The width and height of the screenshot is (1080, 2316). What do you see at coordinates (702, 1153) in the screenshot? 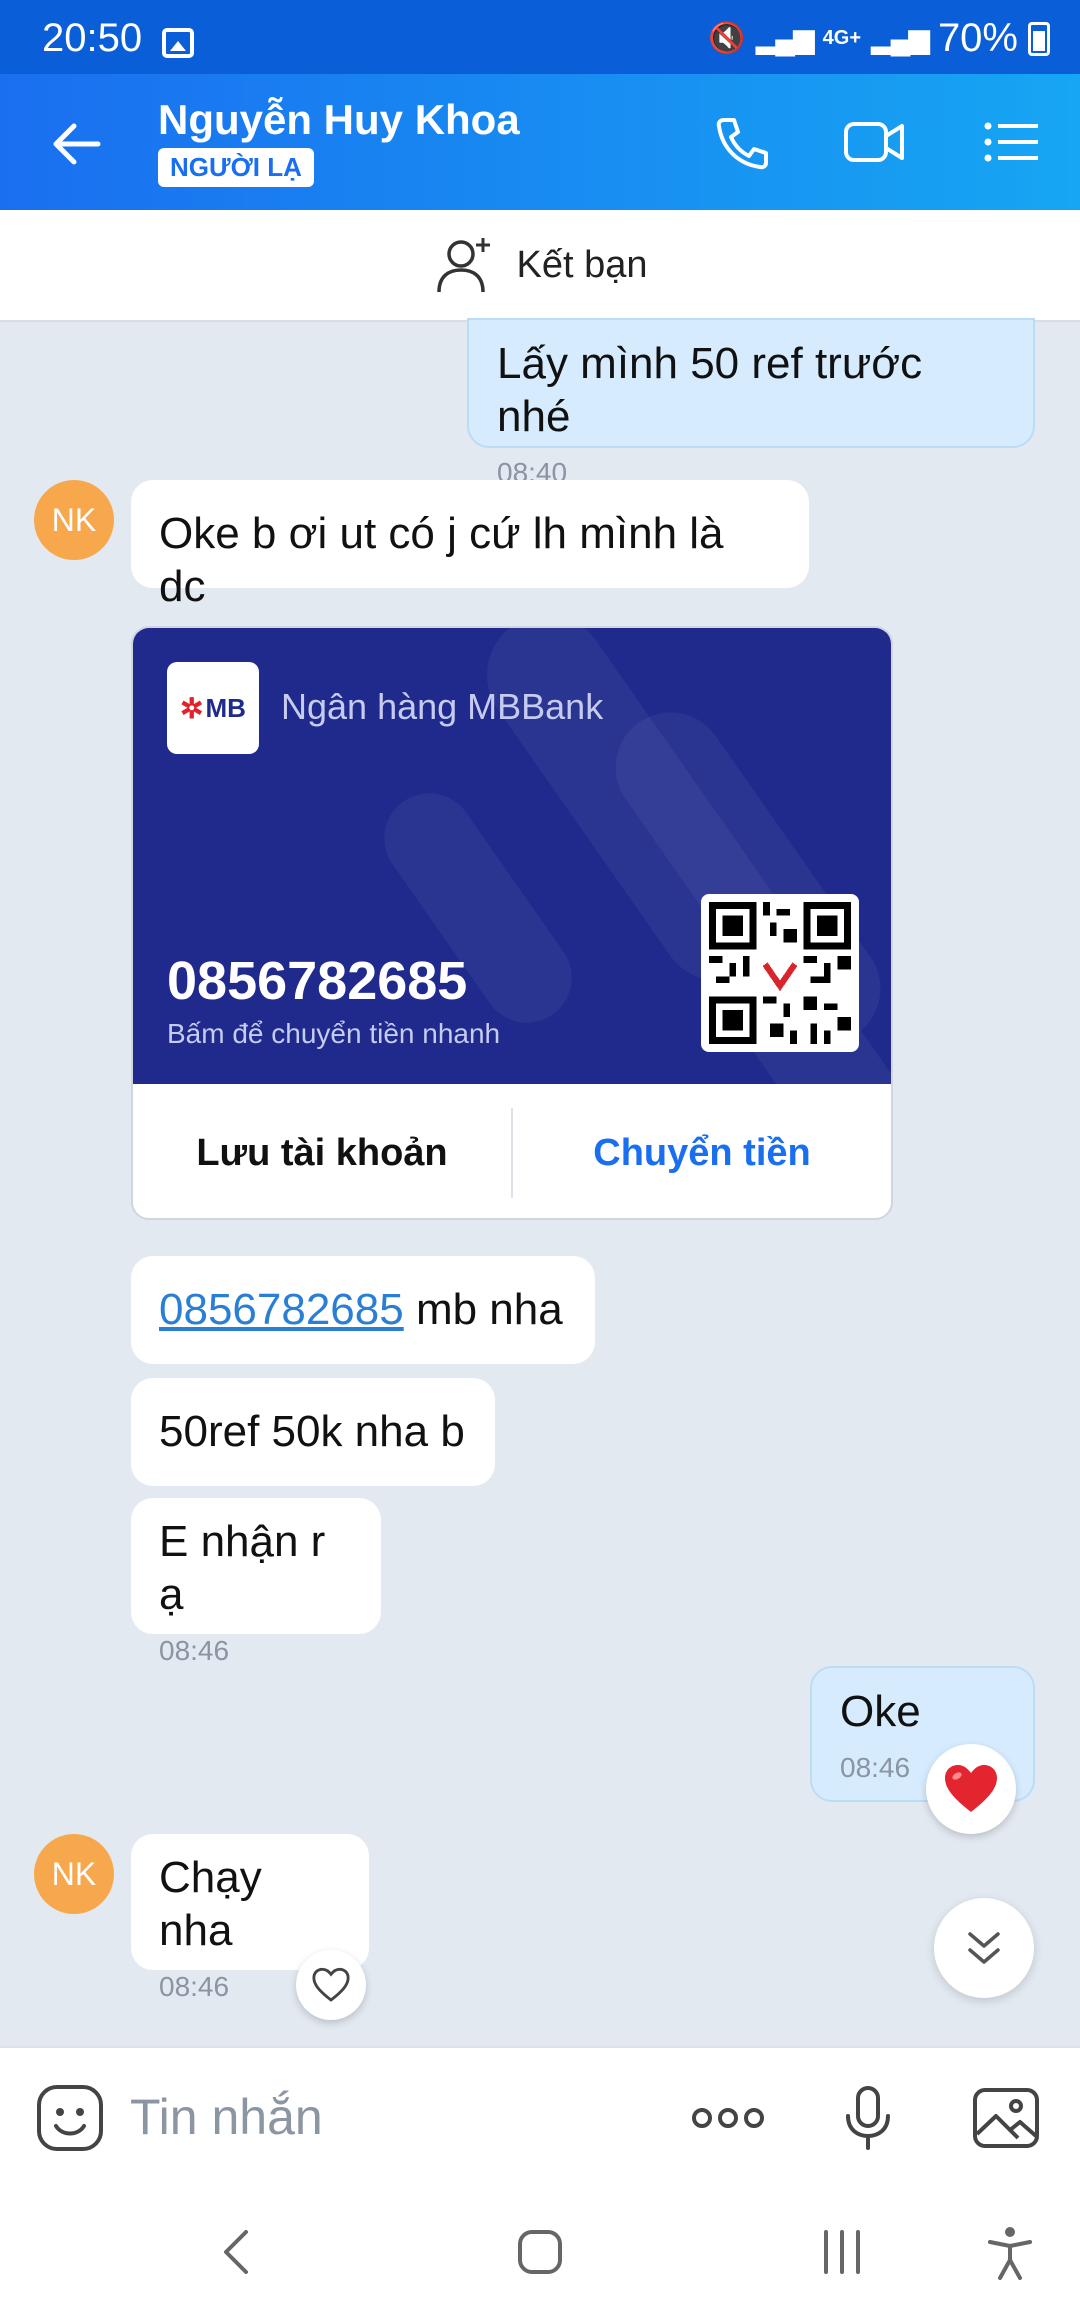
I see `transfer-money-button: Chuyển tiền` at bounding box center [702, 1153].